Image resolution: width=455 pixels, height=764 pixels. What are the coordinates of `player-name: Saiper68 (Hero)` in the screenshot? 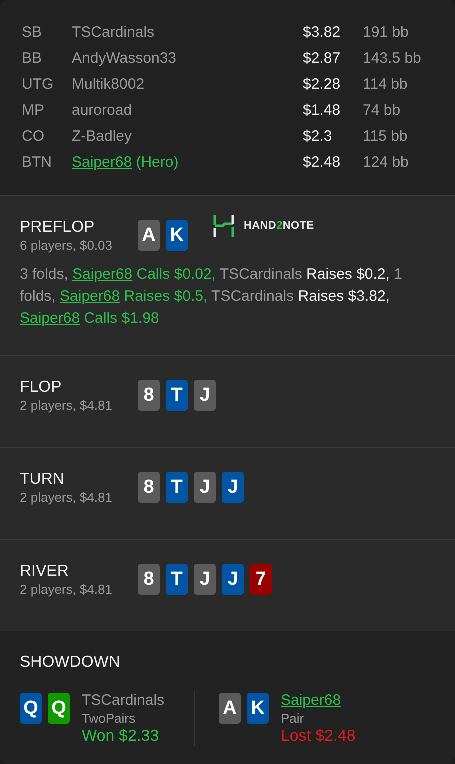 It's located at (126, 163).